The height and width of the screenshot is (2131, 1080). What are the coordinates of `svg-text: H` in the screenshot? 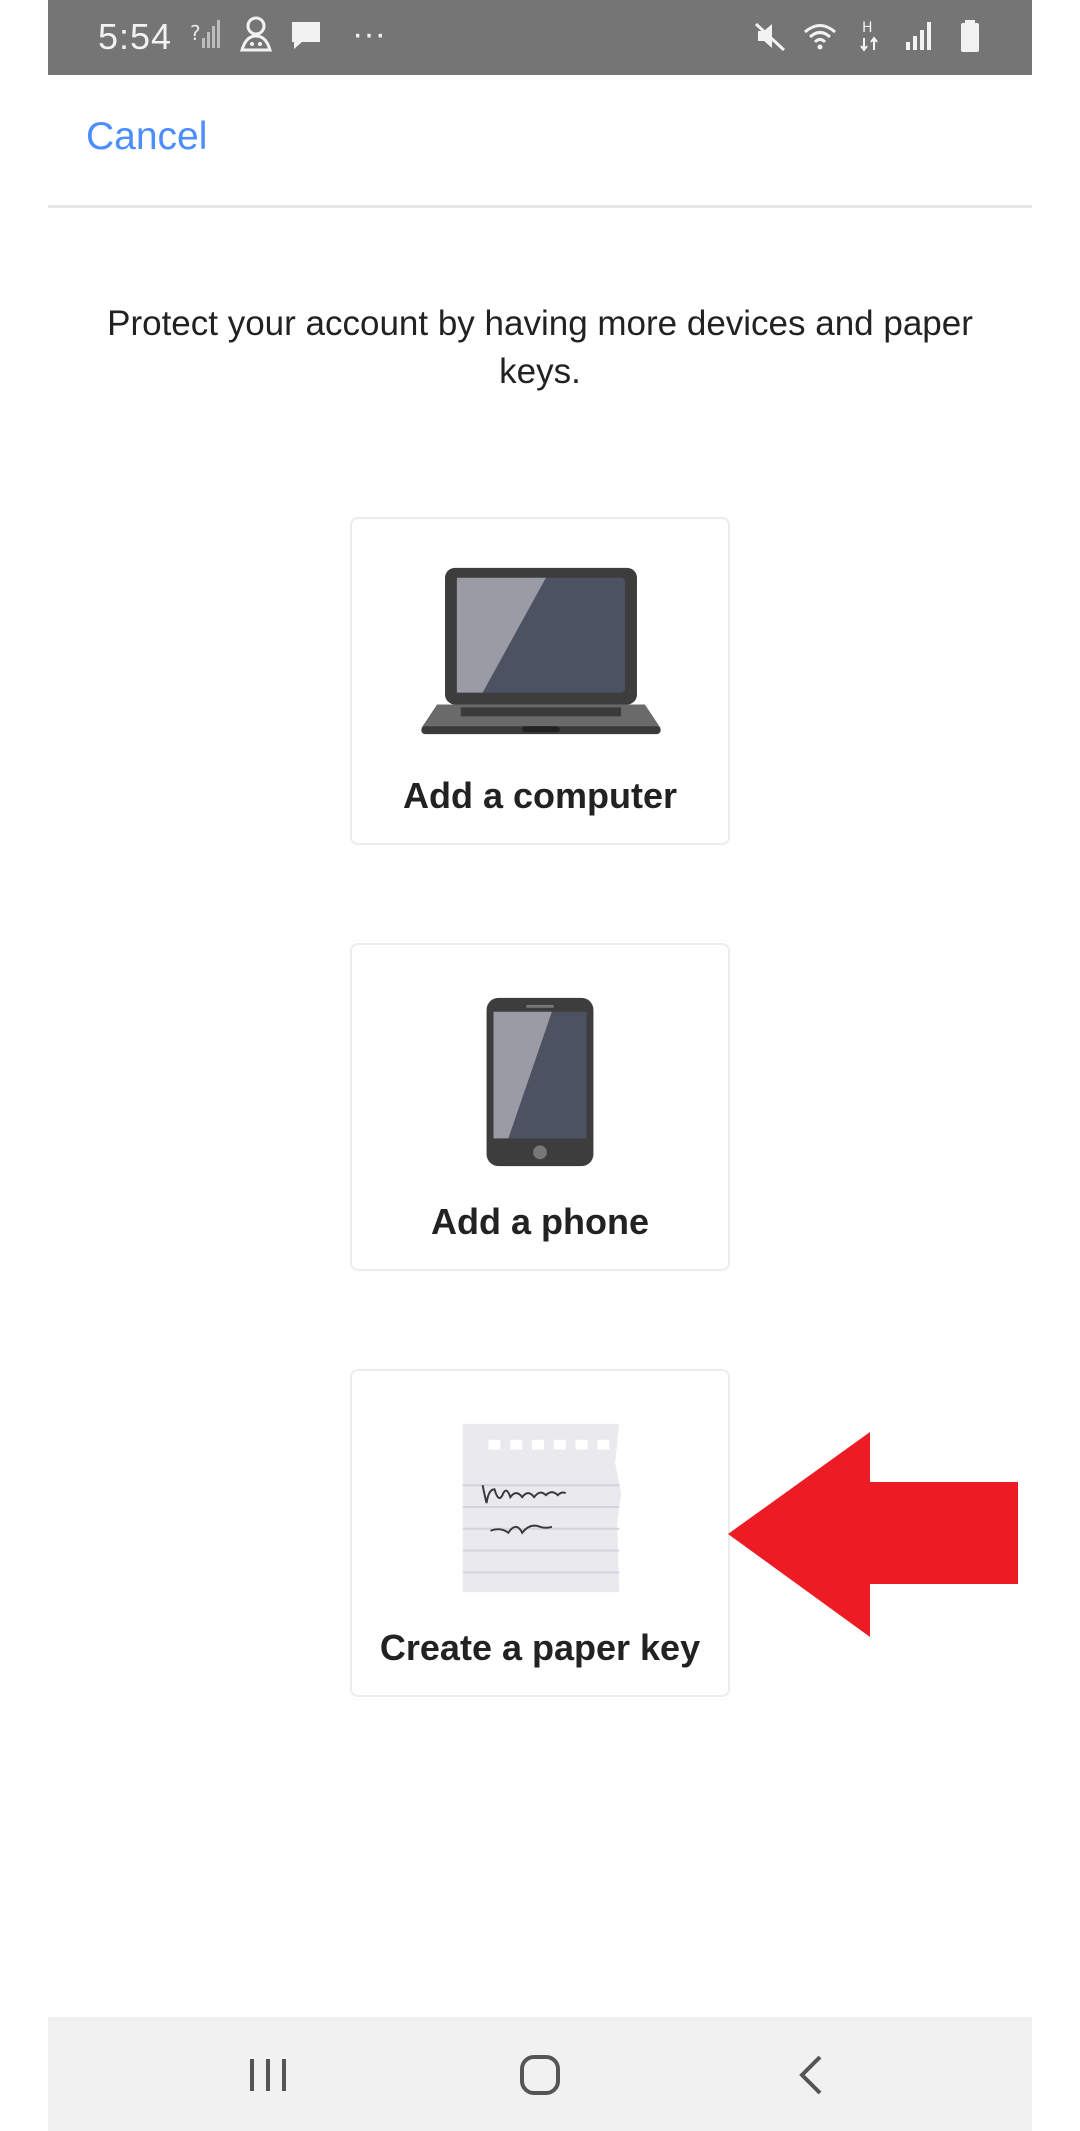 It's located at (867, 28).